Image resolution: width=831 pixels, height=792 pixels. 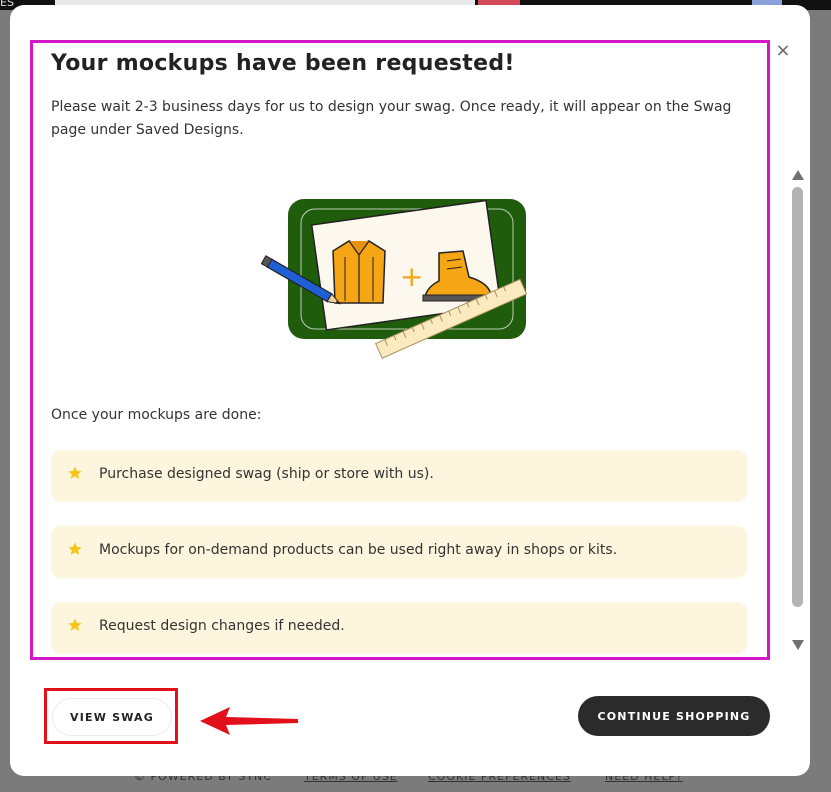 What do you see at coordinates (798, 645) in the screenshot?
I see `scroll-down-icon` at bounding box center [798, 645].